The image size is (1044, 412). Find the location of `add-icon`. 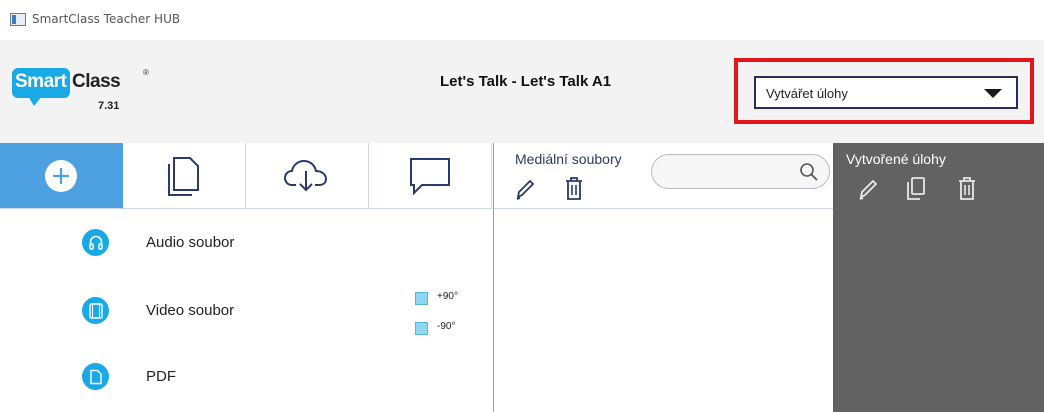

add-icon is located at coordinates (61, 175).